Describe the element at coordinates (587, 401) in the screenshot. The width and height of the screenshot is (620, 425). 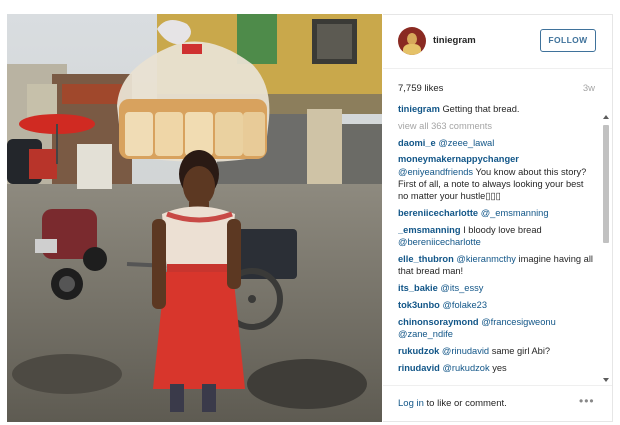
I see `more-options-icon: •••` at that location.